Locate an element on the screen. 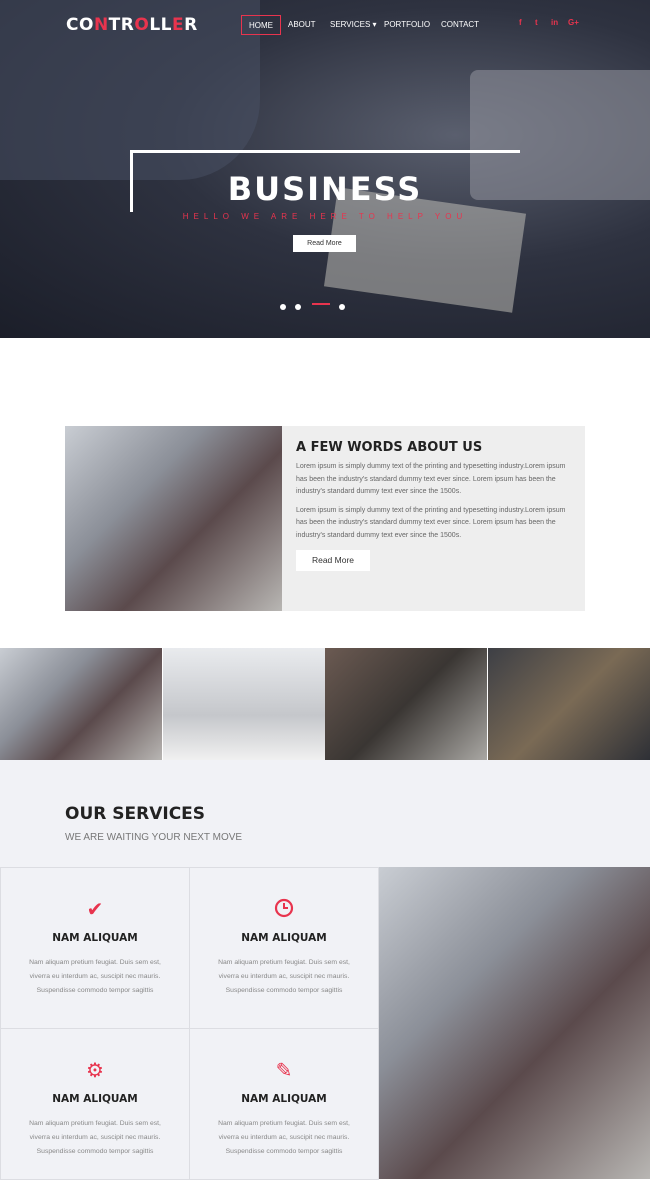 The height and width of the screenshot is (1180, 650). about-image is located at coordinates (173, 518).